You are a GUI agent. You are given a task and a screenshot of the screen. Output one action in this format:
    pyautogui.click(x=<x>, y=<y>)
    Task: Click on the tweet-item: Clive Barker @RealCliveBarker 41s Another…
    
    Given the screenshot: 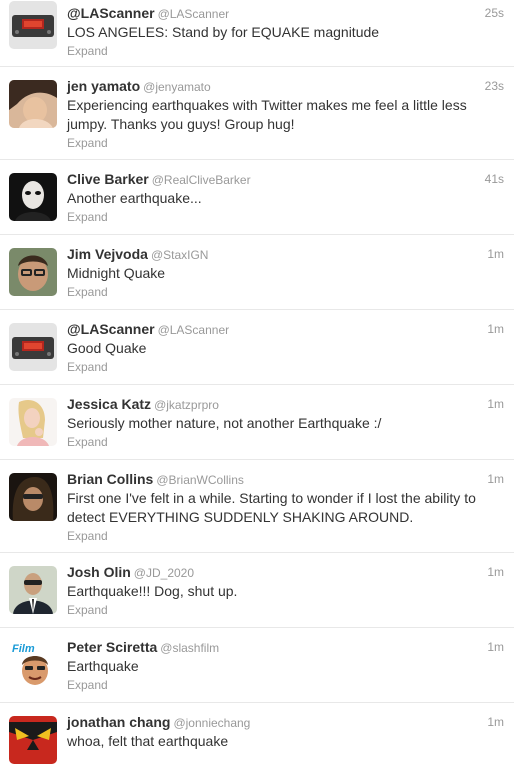 What is the action you would take?
    pyautogui.click(x=257, y=197)
    